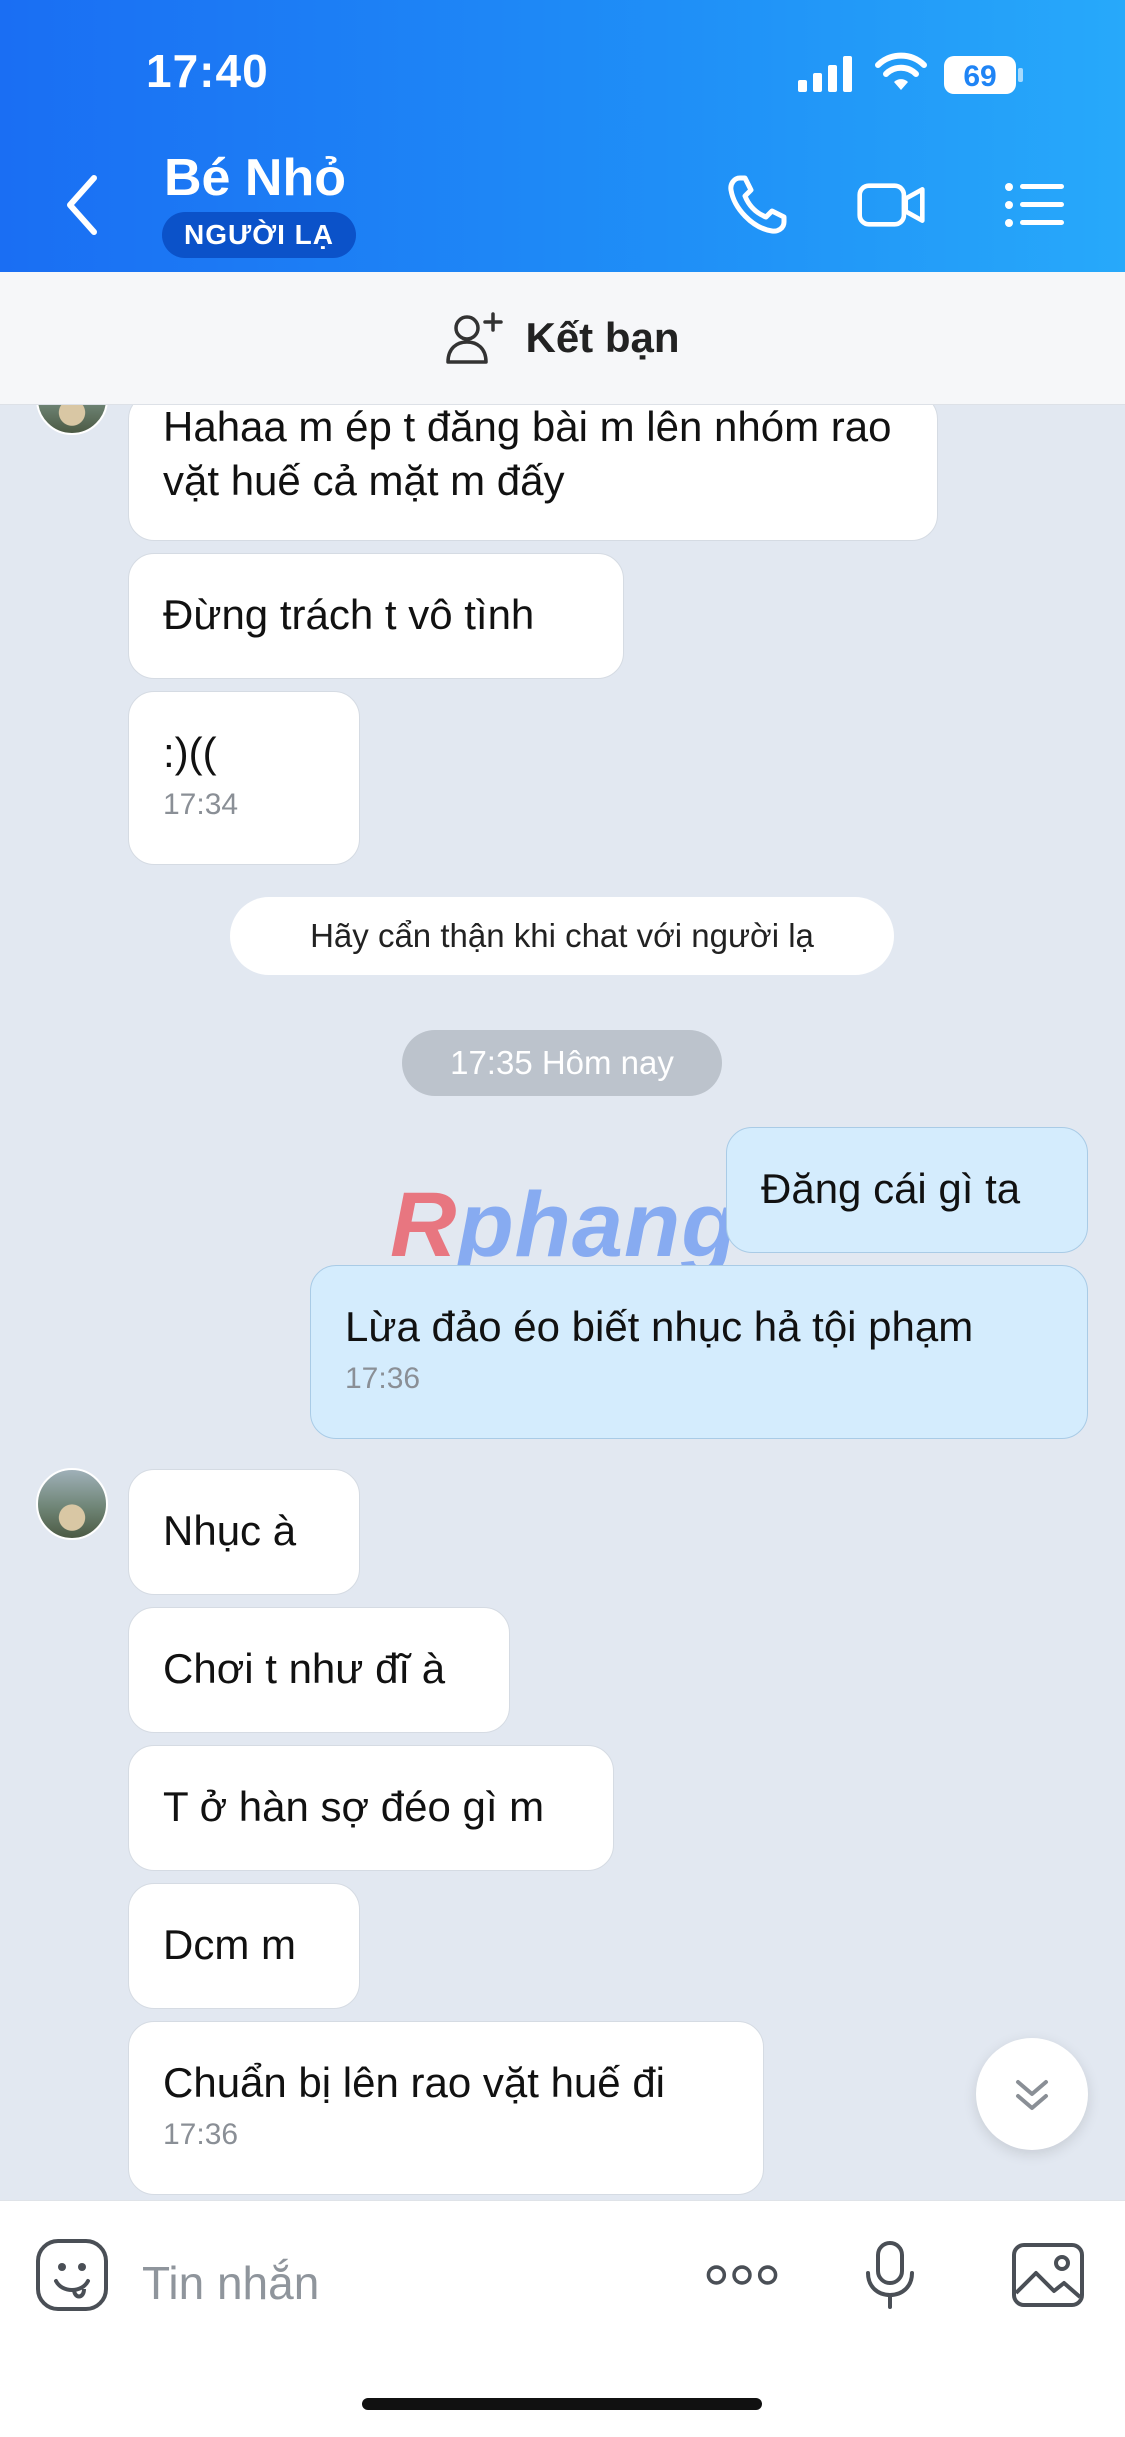 This screenshot has height=2437, width=1125. What do you see at coordinates (371, 1808) in the screenshot?
I see `message-bubble: T ở hàn sợ đéo gì m` at bounding box center [371, 1808].